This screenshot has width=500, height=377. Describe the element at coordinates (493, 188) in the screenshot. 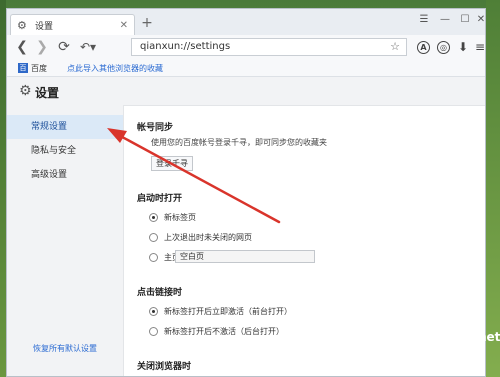

I see `desktop-background-right` at that location.